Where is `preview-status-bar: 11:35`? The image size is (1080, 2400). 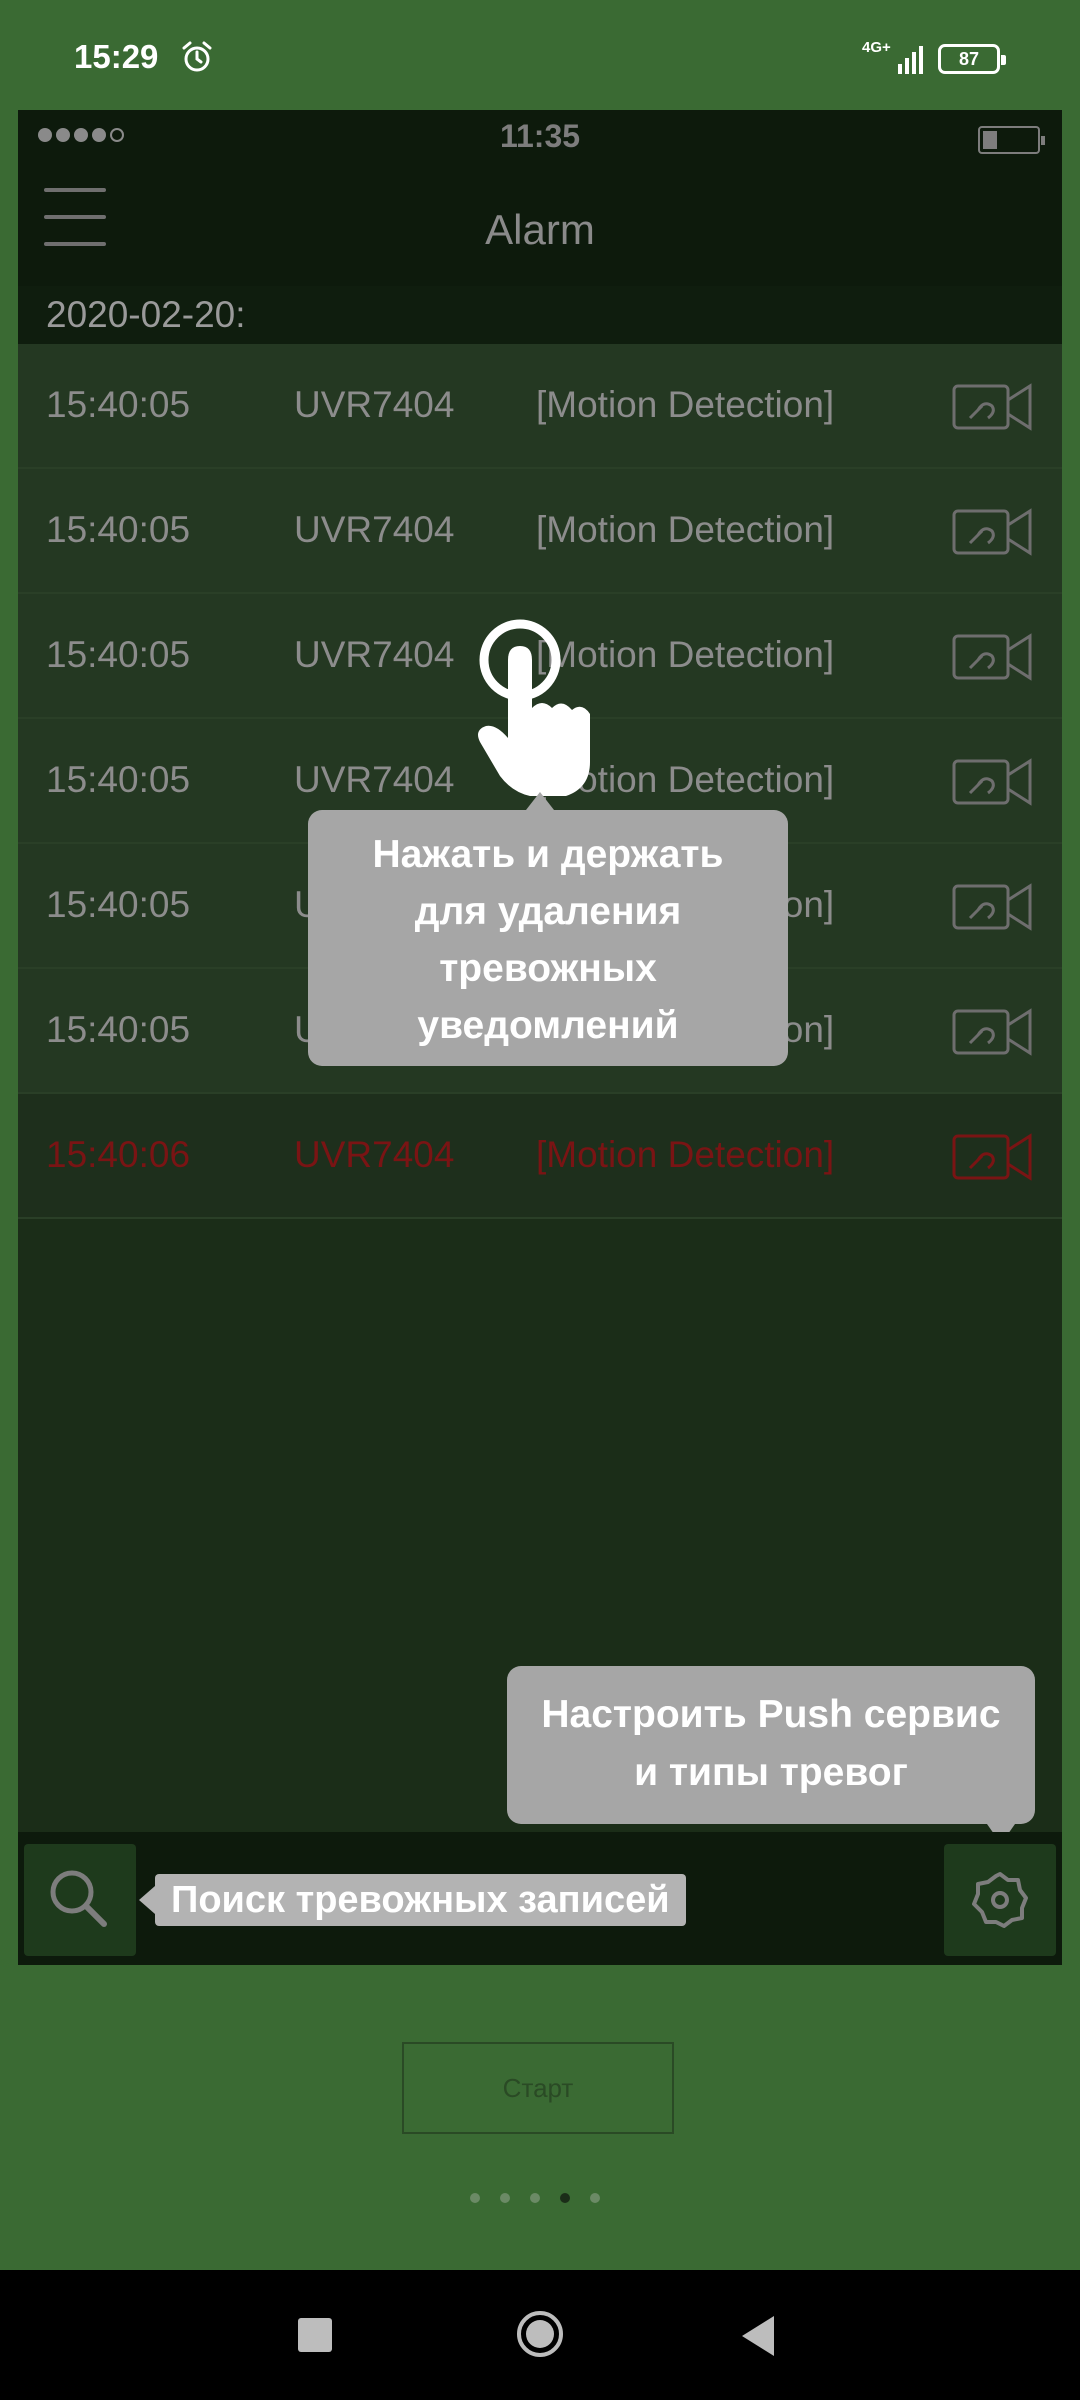
preview-status-bar: 11:35 is located at coordinates (540, 139).